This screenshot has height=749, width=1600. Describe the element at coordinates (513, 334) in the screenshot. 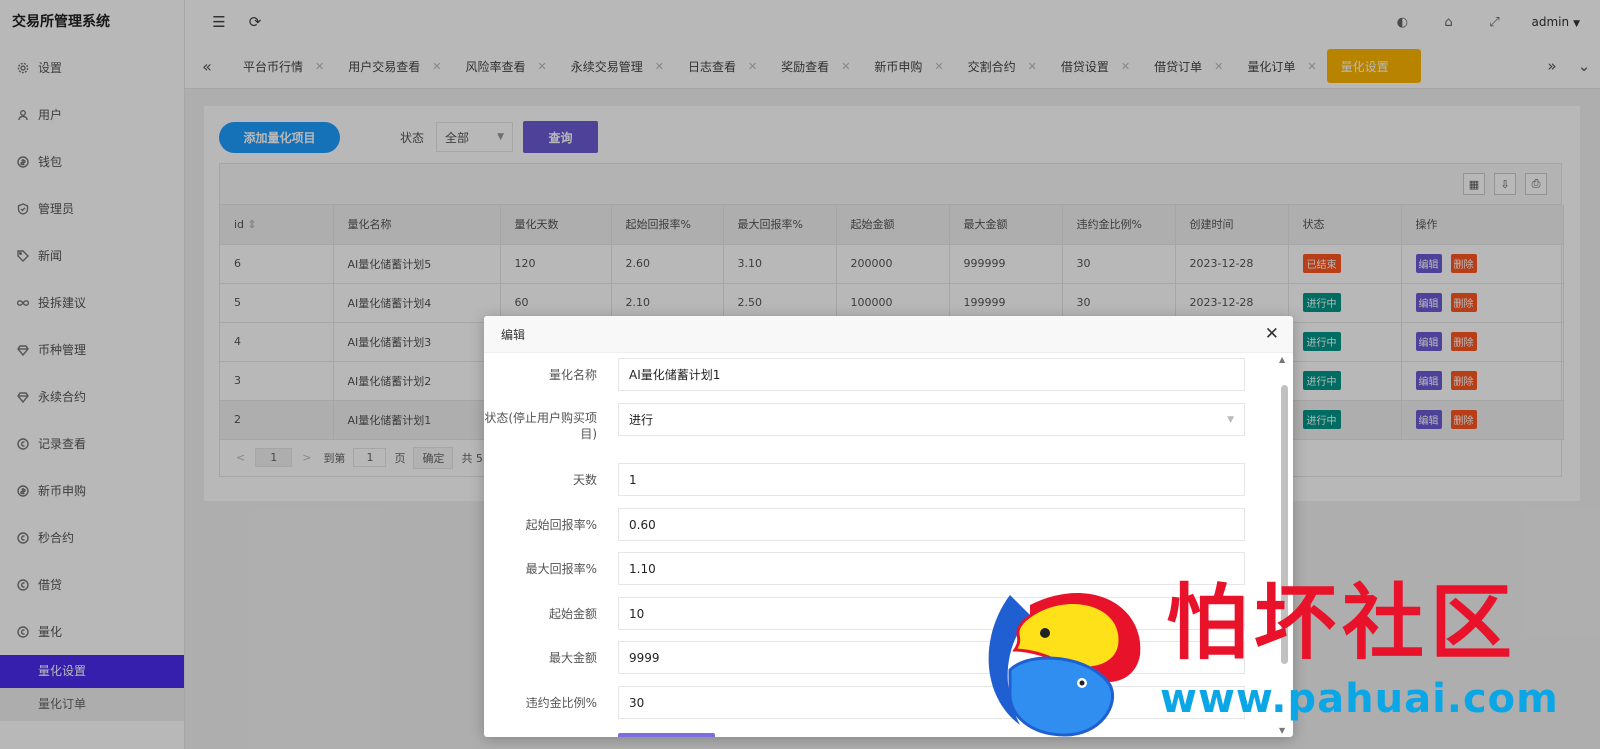

I see `dialog-title: 编辑` at that location.